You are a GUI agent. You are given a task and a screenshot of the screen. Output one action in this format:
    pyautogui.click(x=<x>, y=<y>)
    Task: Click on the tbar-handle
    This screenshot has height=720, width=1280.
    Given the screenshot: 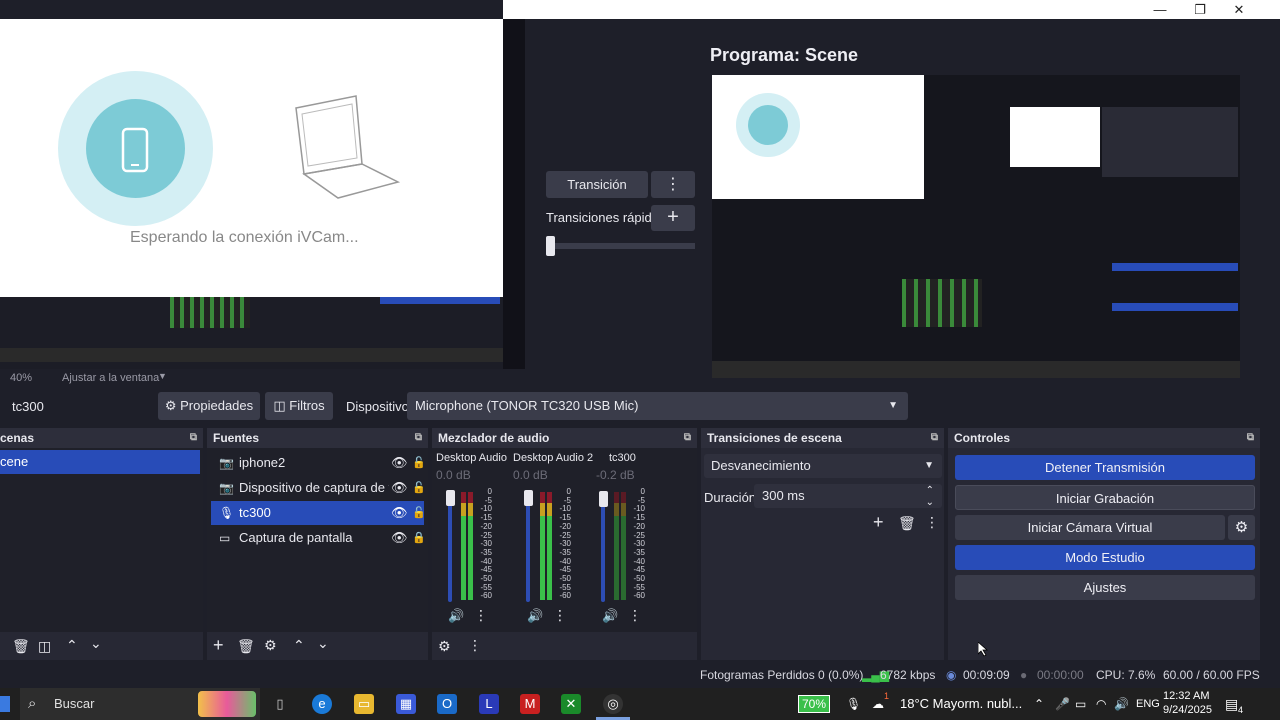 What is the action you would take?
    pyautogui.click(x=550, y=246)
    